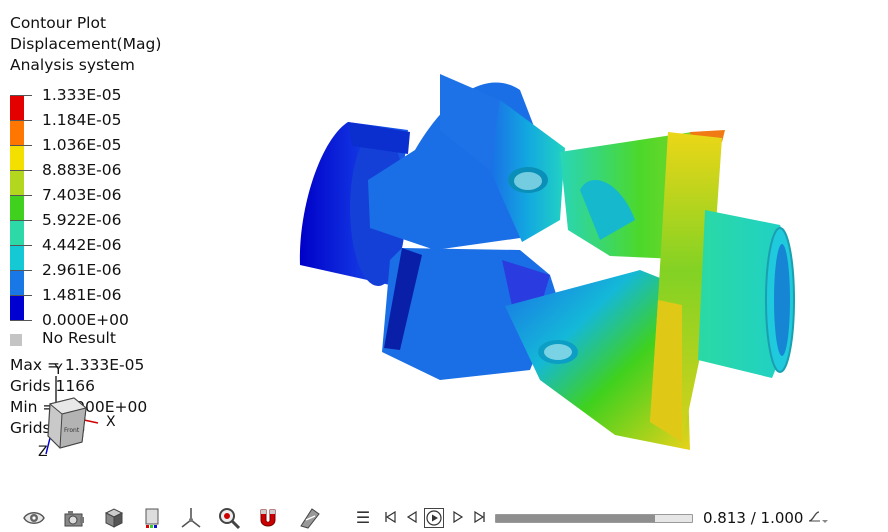 The width and height of the screenshot is (888, 532). I want to click on no-result-swatch, so click(16, 340).